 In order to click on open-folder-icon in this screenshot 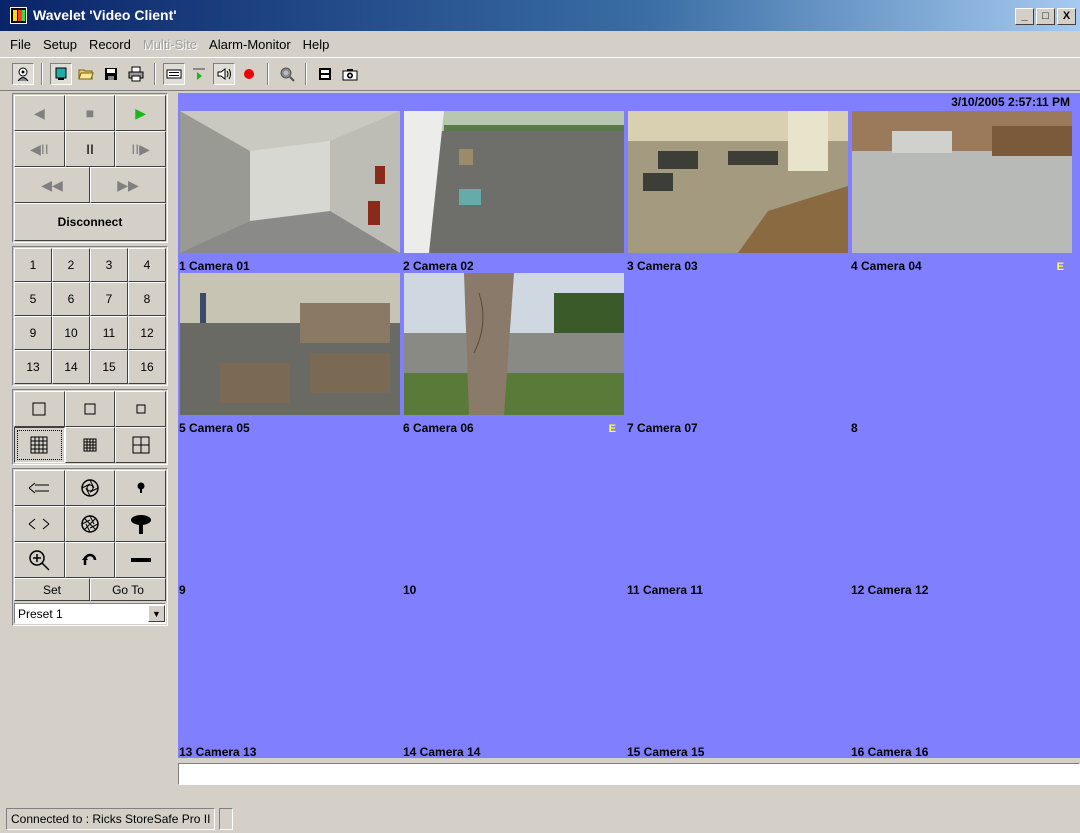, I will do `click(86, 74)`.